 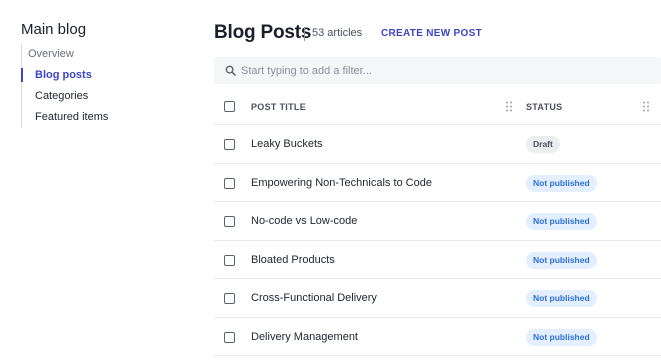 I want to click on table-row: Leaky Buckets Draft, so click(x=437, y=144).